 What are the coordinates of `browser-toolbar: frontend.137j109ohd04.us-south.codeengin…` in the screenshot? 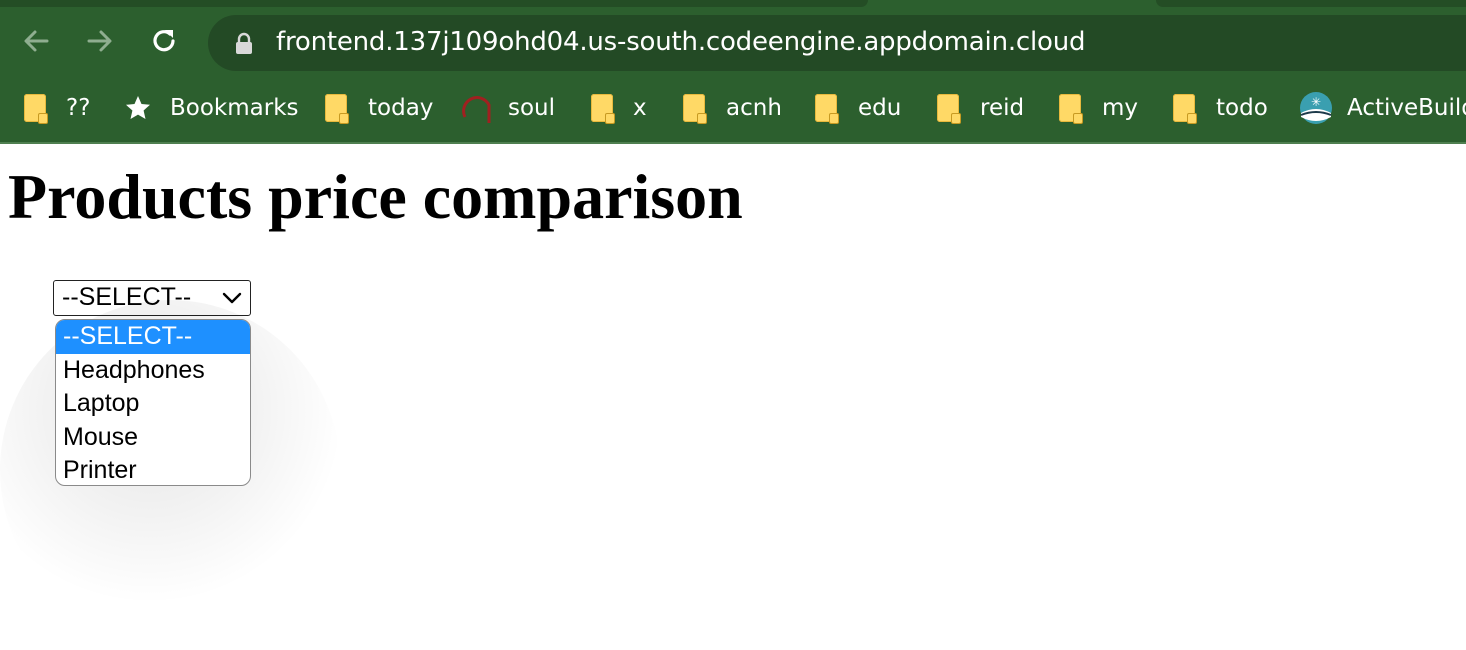 It's located at (733, 42).